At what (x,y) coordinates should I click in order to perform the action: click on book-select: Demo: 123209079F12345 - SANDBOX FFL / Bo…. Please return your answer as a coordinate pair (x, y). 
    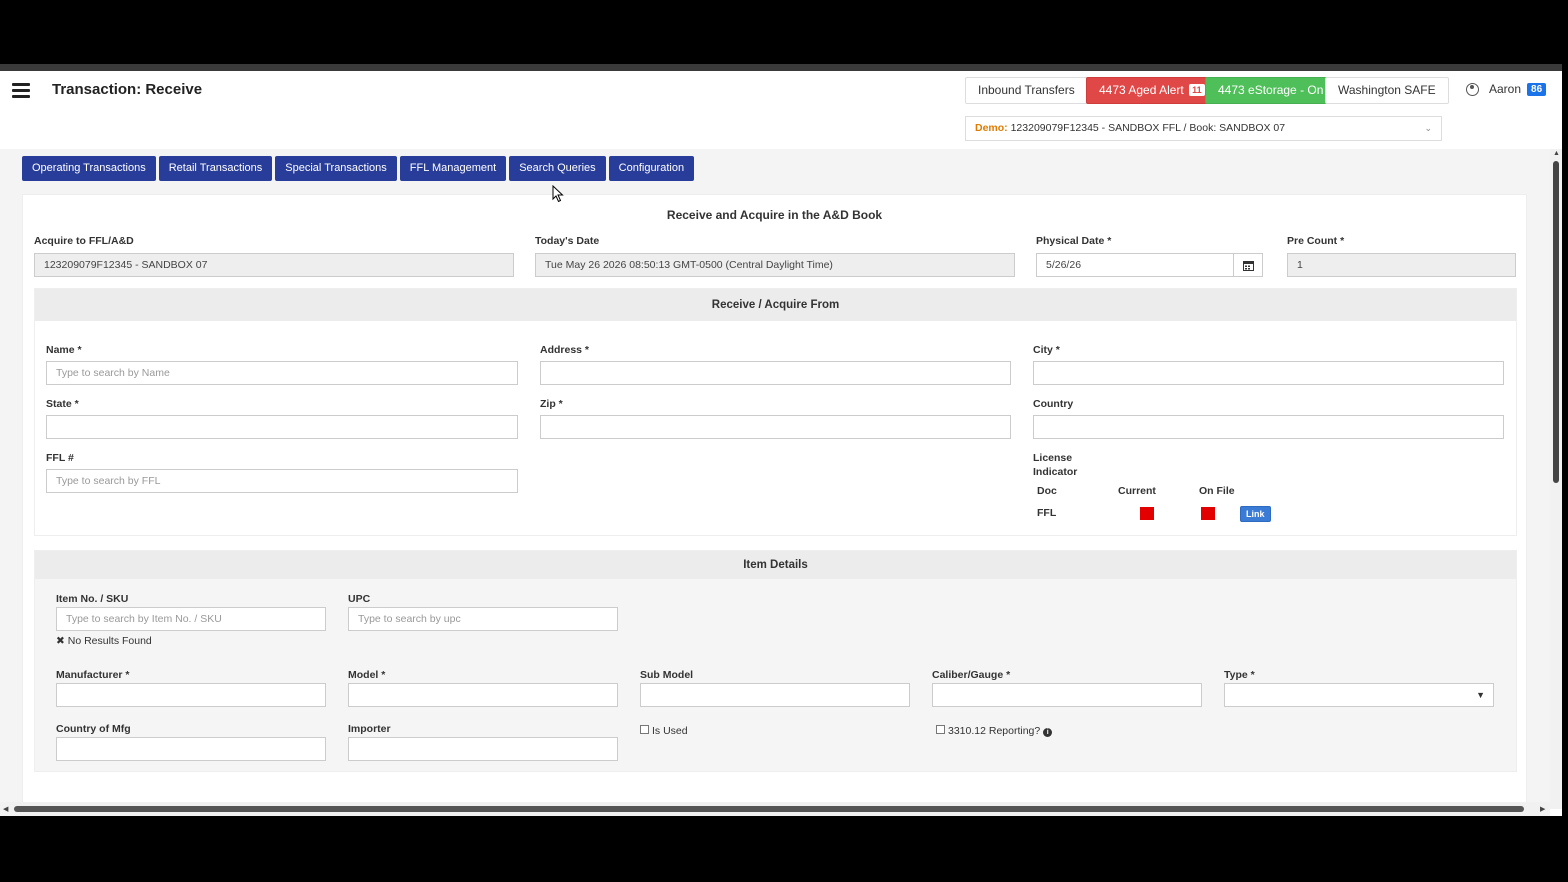
    Looking at the image, I should click on (1203, 128).